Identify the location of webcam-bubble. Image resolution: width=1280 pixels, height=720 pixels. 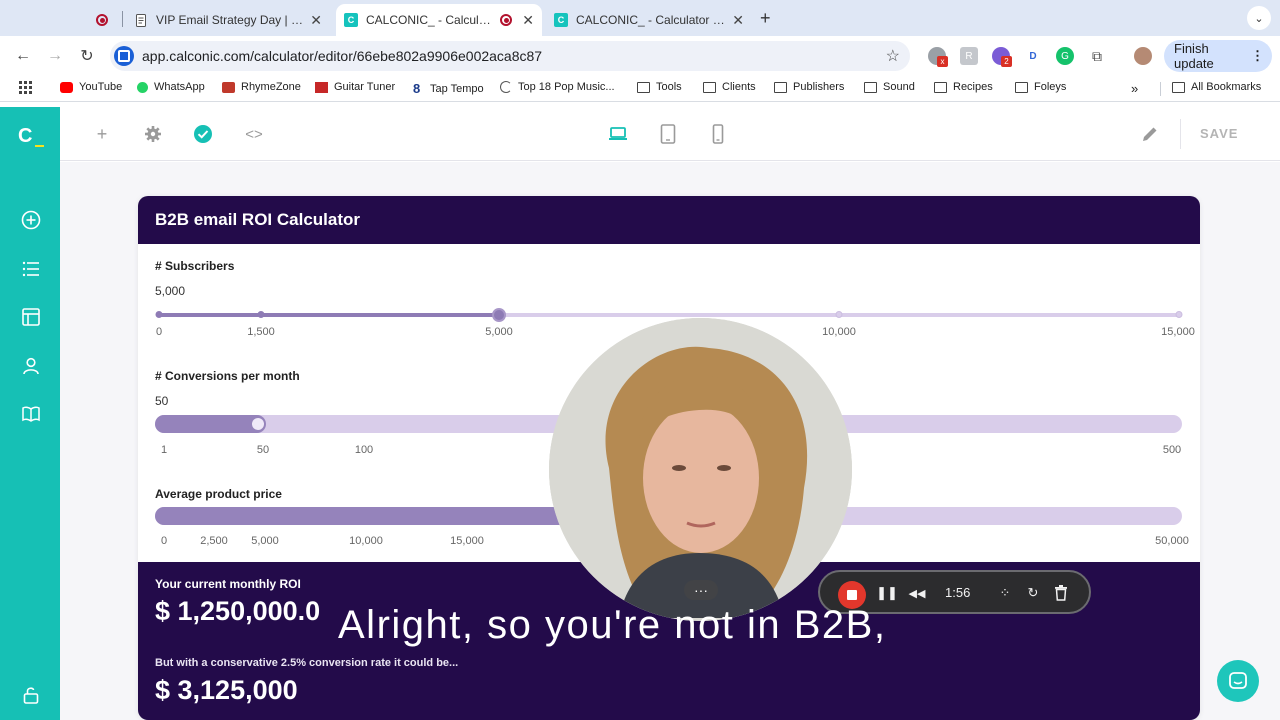
(700, 469).